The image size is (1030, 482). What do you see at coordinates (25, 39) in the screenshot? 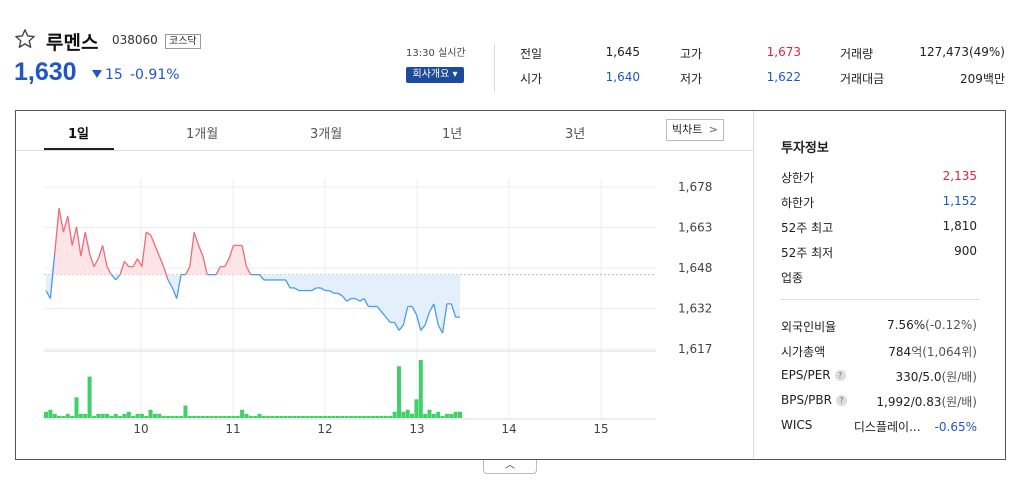
I see `favorite-star-icon` at bounding box center [25, 39].